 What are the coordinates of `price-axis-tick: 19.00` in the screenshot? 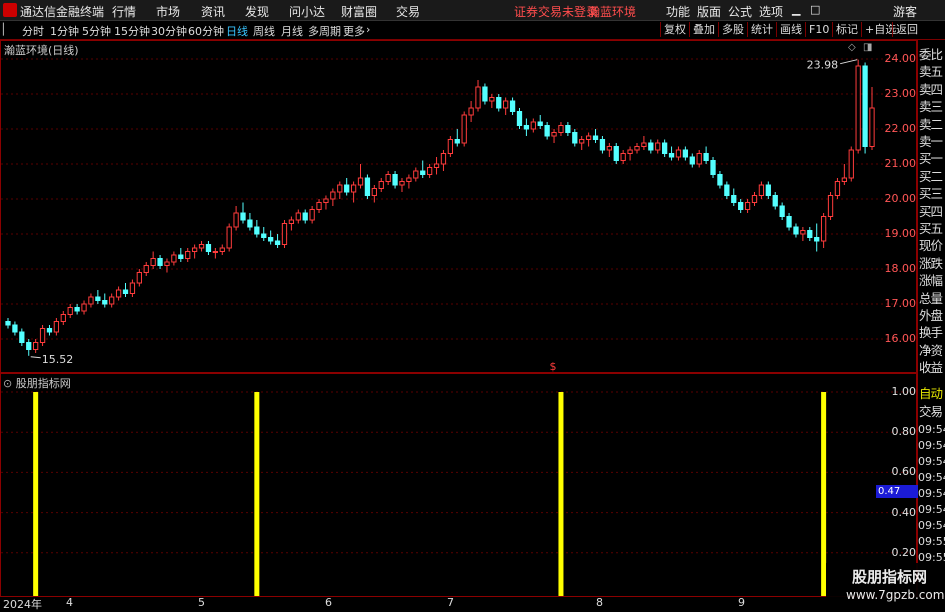 It's located at (900, 233).